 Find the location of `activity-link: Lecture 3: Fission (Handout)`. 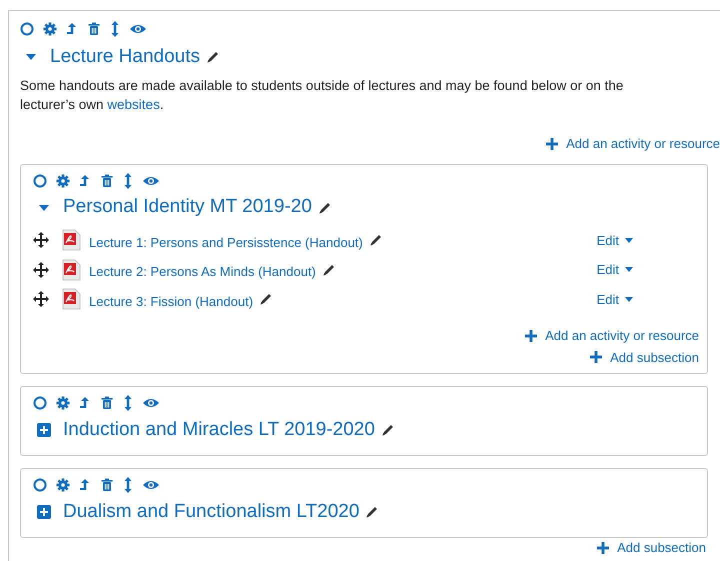

activity-link: Lecture 3: Fission (Handout) is located at coordinates (171, 301).